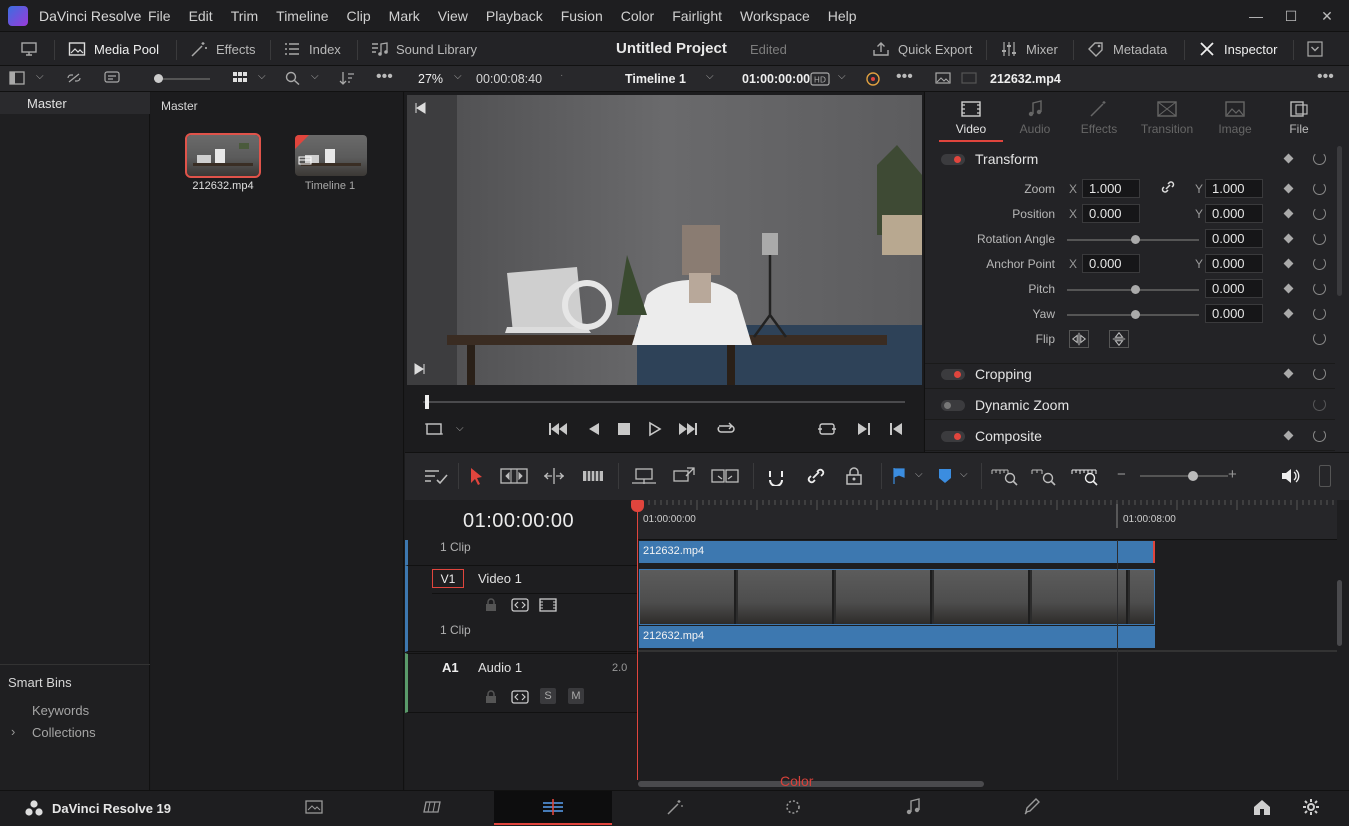 Image resolution: width=1349 pixels, height=826 pixels. Describe the element at coordinates (953, 374) in the screenshot. I see `cropping-toggle` at that location.